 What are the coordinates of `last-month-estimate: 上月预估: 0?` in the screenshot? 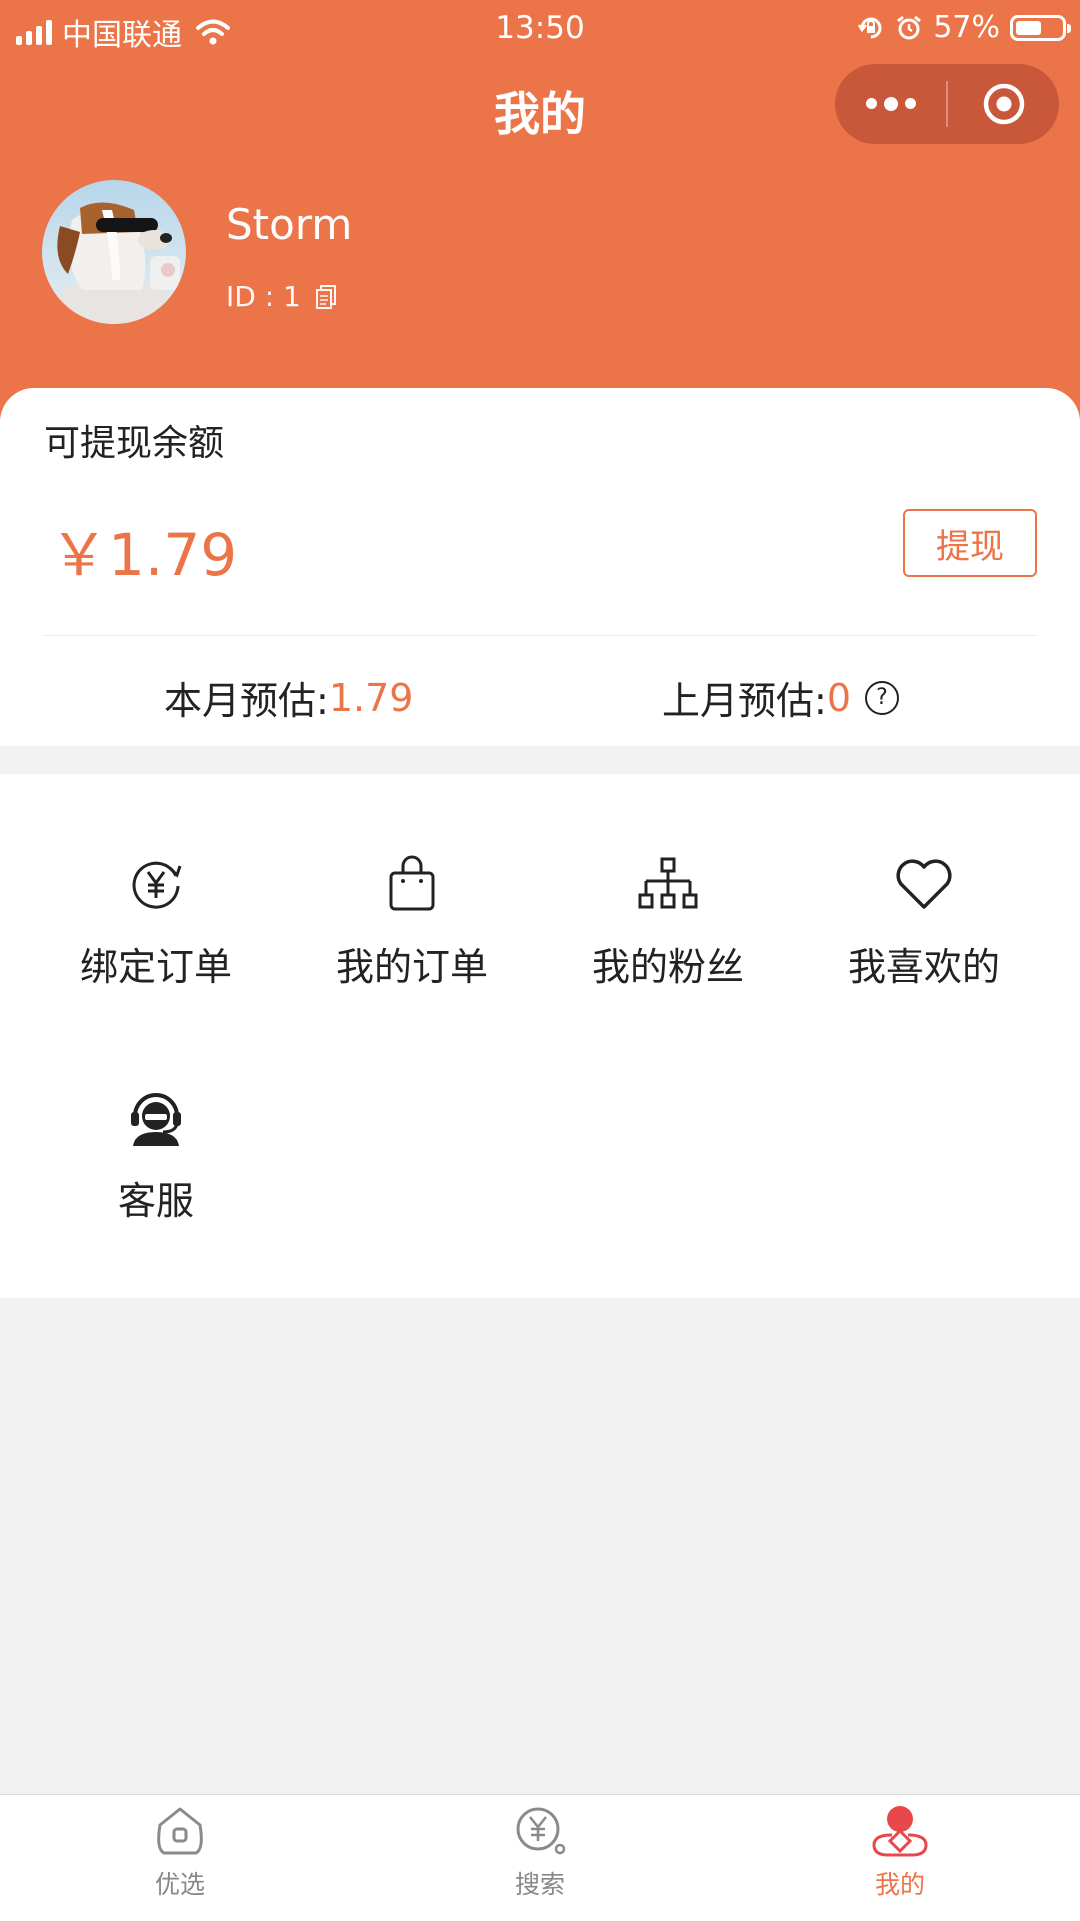 It's located at (780, 697).